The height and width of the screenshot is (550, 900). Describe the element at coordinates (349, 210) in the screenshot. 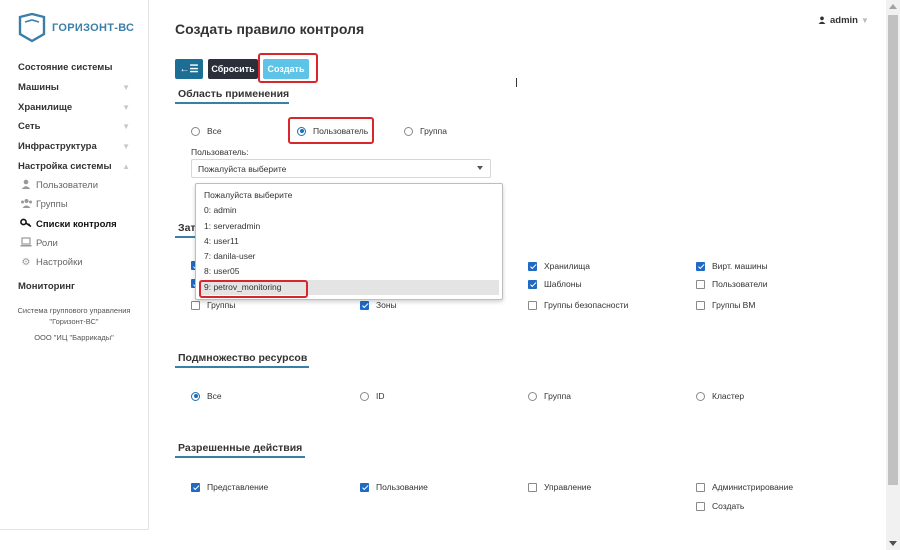

I see `dropdown-option: 0: admin` at that location.